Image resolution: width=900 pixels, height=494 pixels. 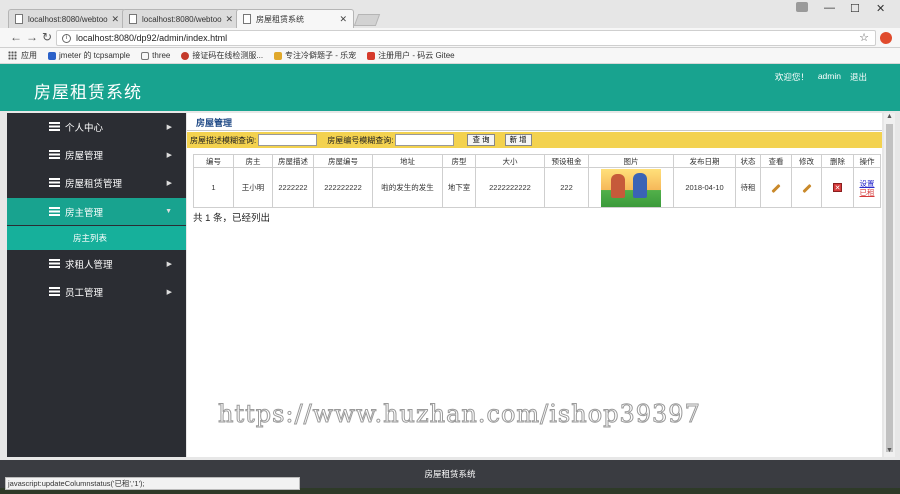 What do you see at coordinates (855, 8) in the screenshot?
I see `maximize-icon: ☐` at bounding box center [855, 8].